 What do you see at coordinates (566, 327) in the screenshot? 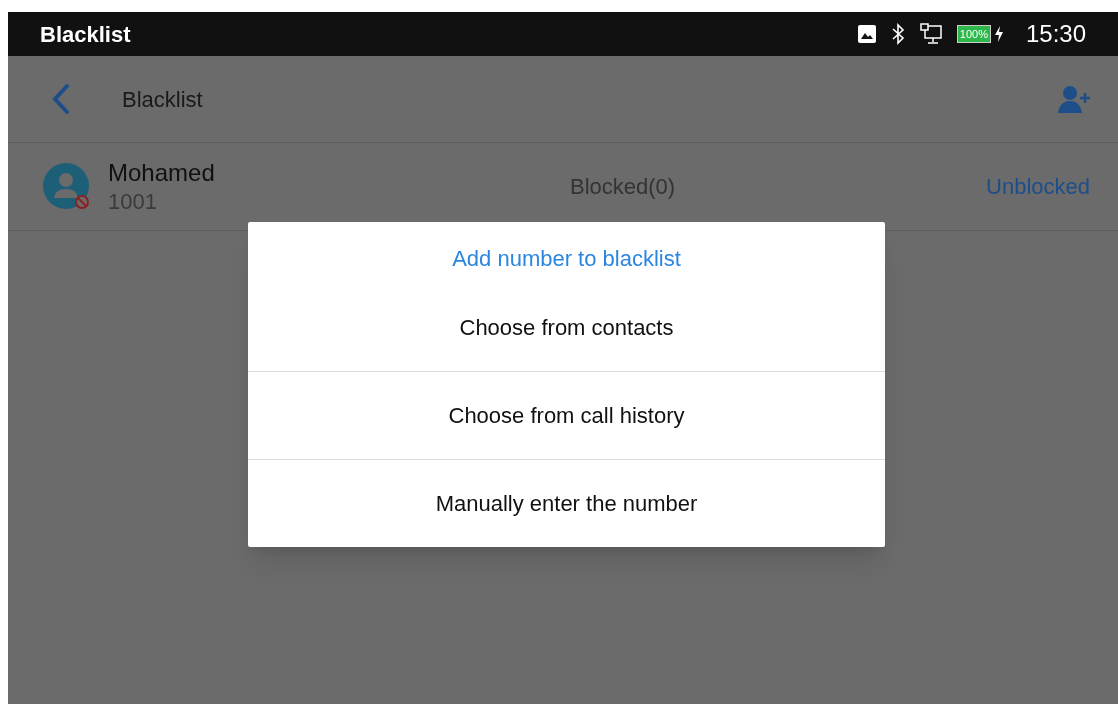
I see `dialog-option: Choose from contacts` at bounding box center [566, 327].